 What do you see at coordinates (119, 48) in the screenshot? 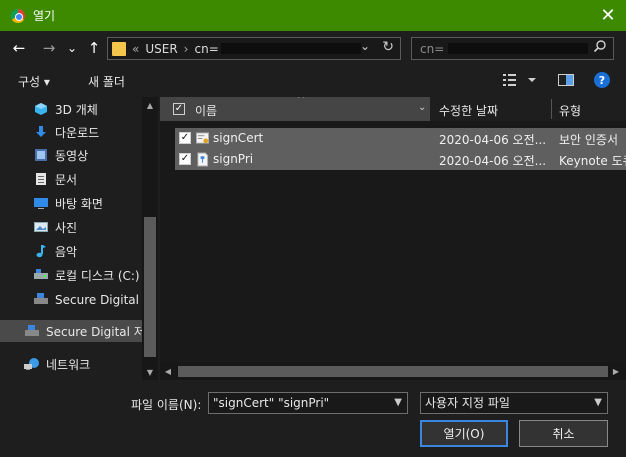
I see `folder-icon` at bounding box center [119, 48].